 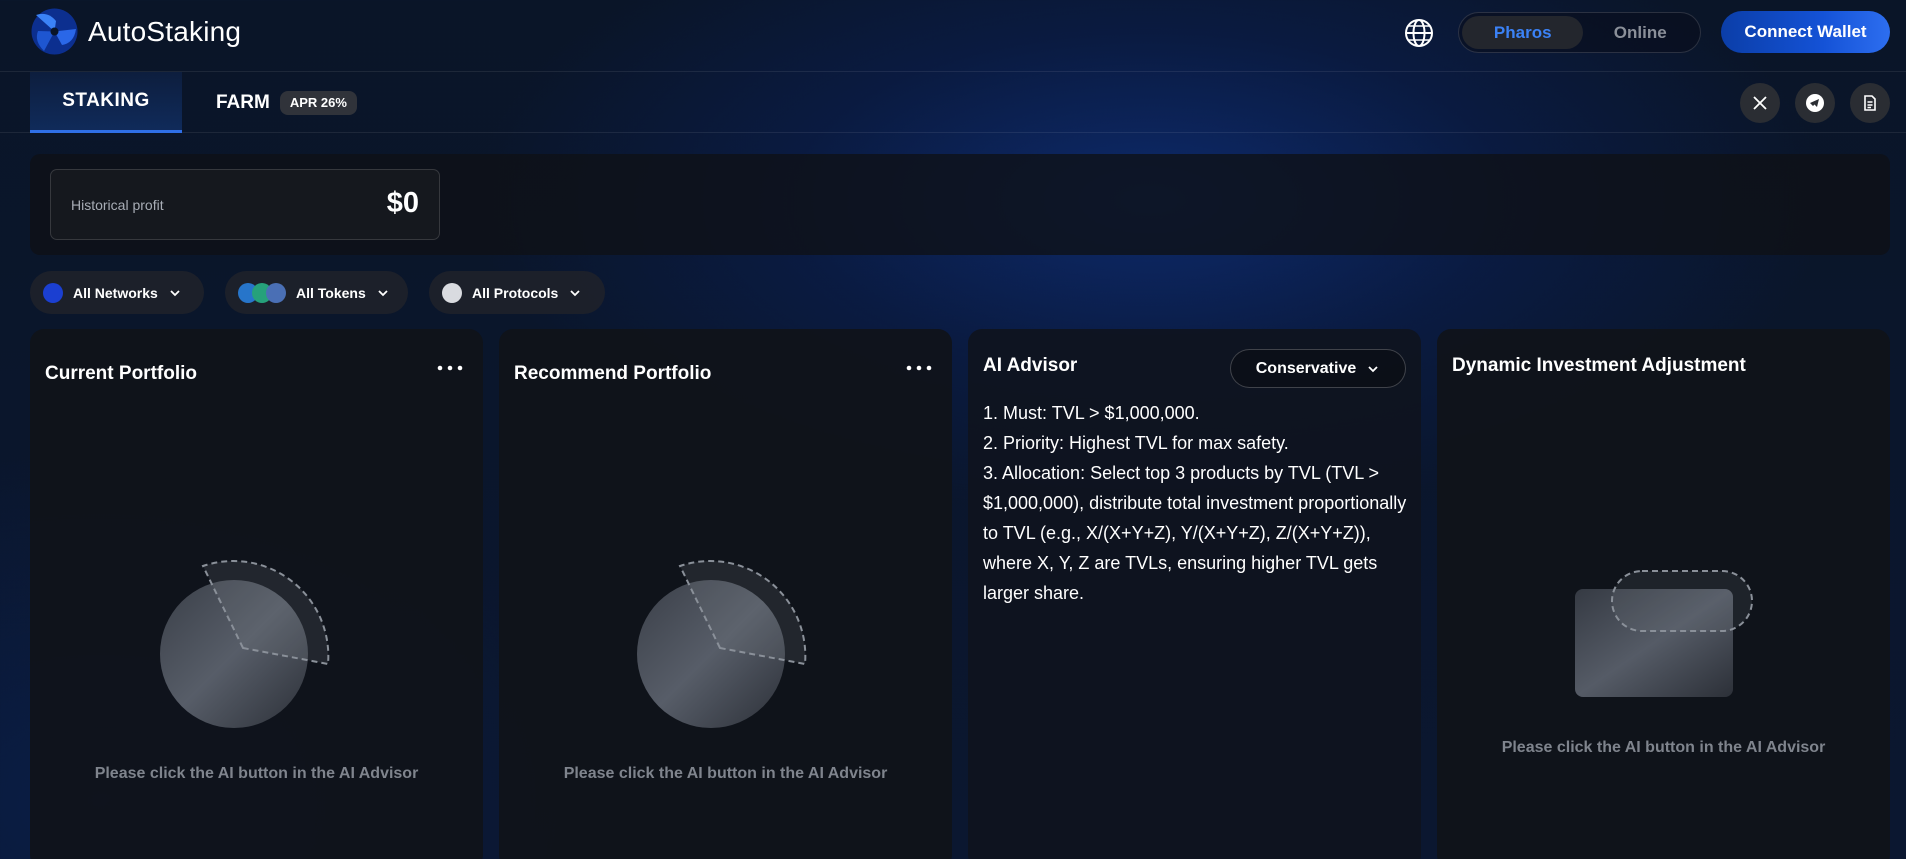 I want to click on protocol-icon, so click(x=452, y=292).